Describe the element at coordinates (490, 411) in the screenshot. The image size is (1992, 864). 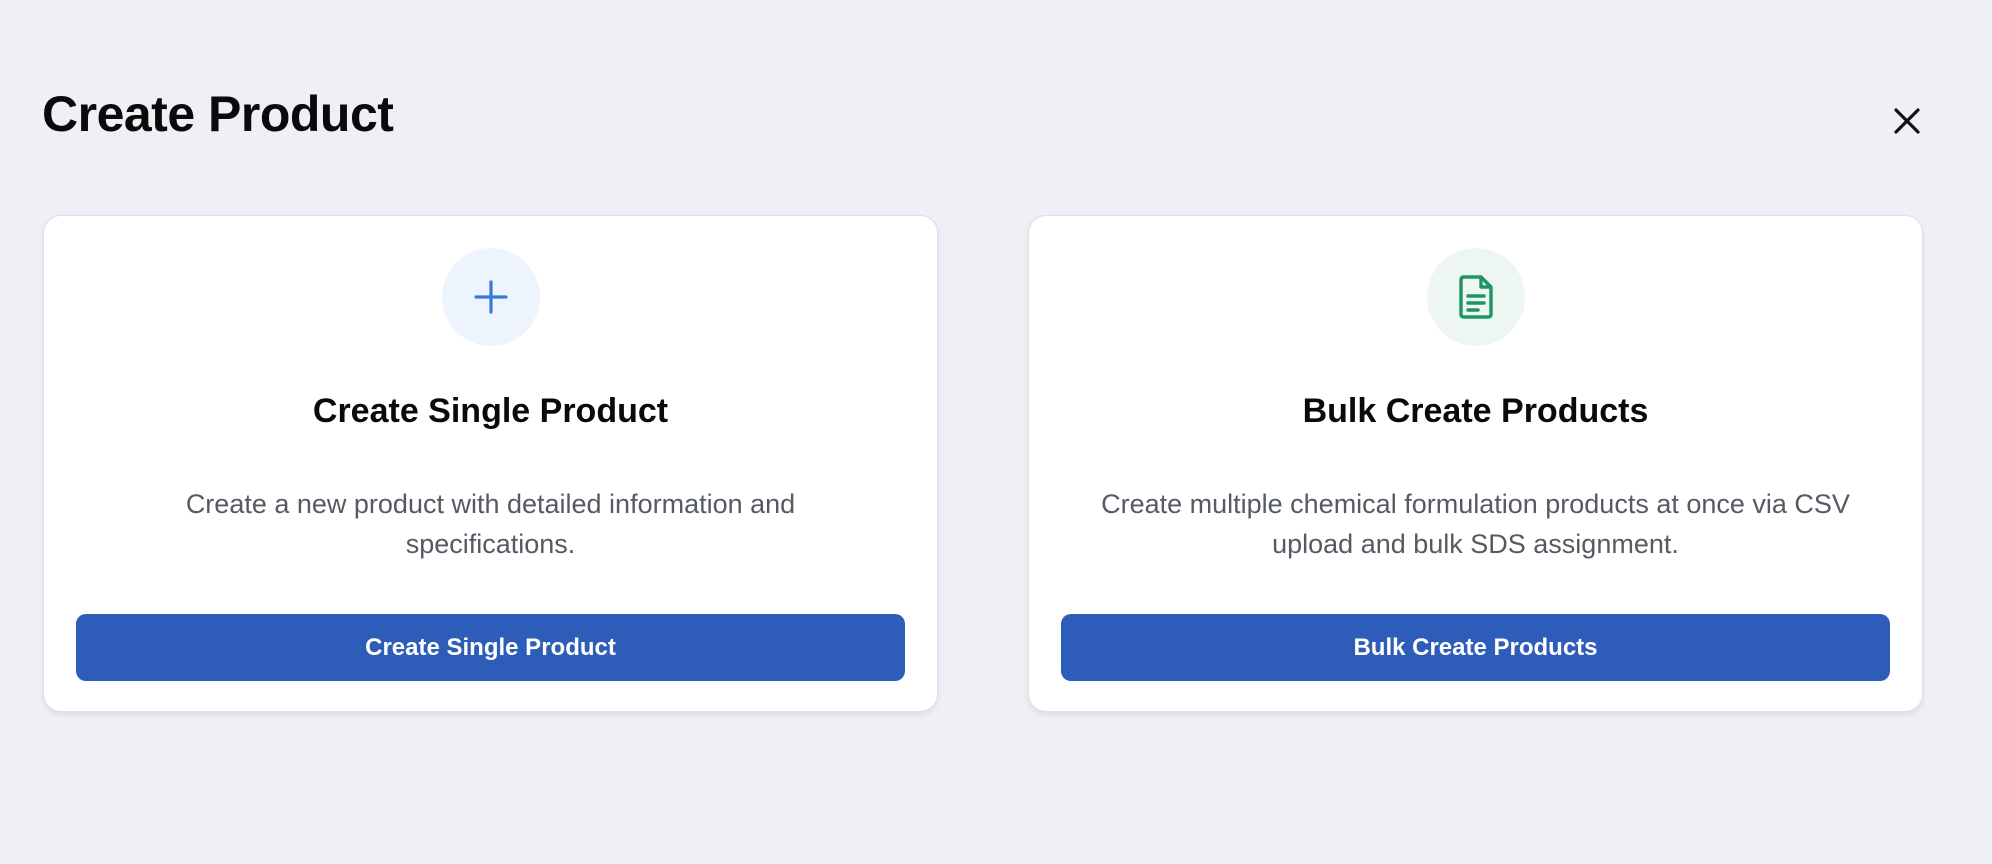
I see `card-title: Create Single Product` at that location.